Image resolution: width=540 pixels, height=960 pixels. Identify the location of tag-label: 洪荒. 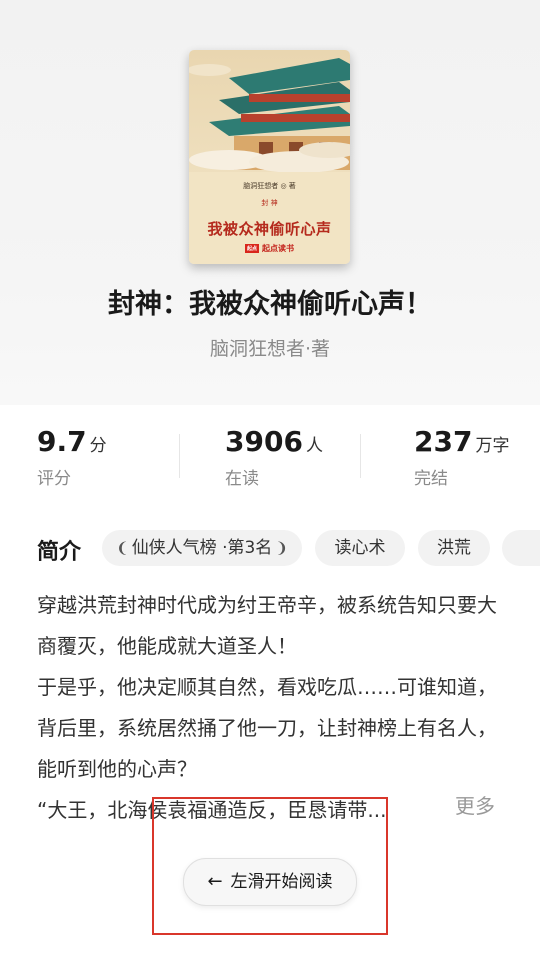
(454, 548).